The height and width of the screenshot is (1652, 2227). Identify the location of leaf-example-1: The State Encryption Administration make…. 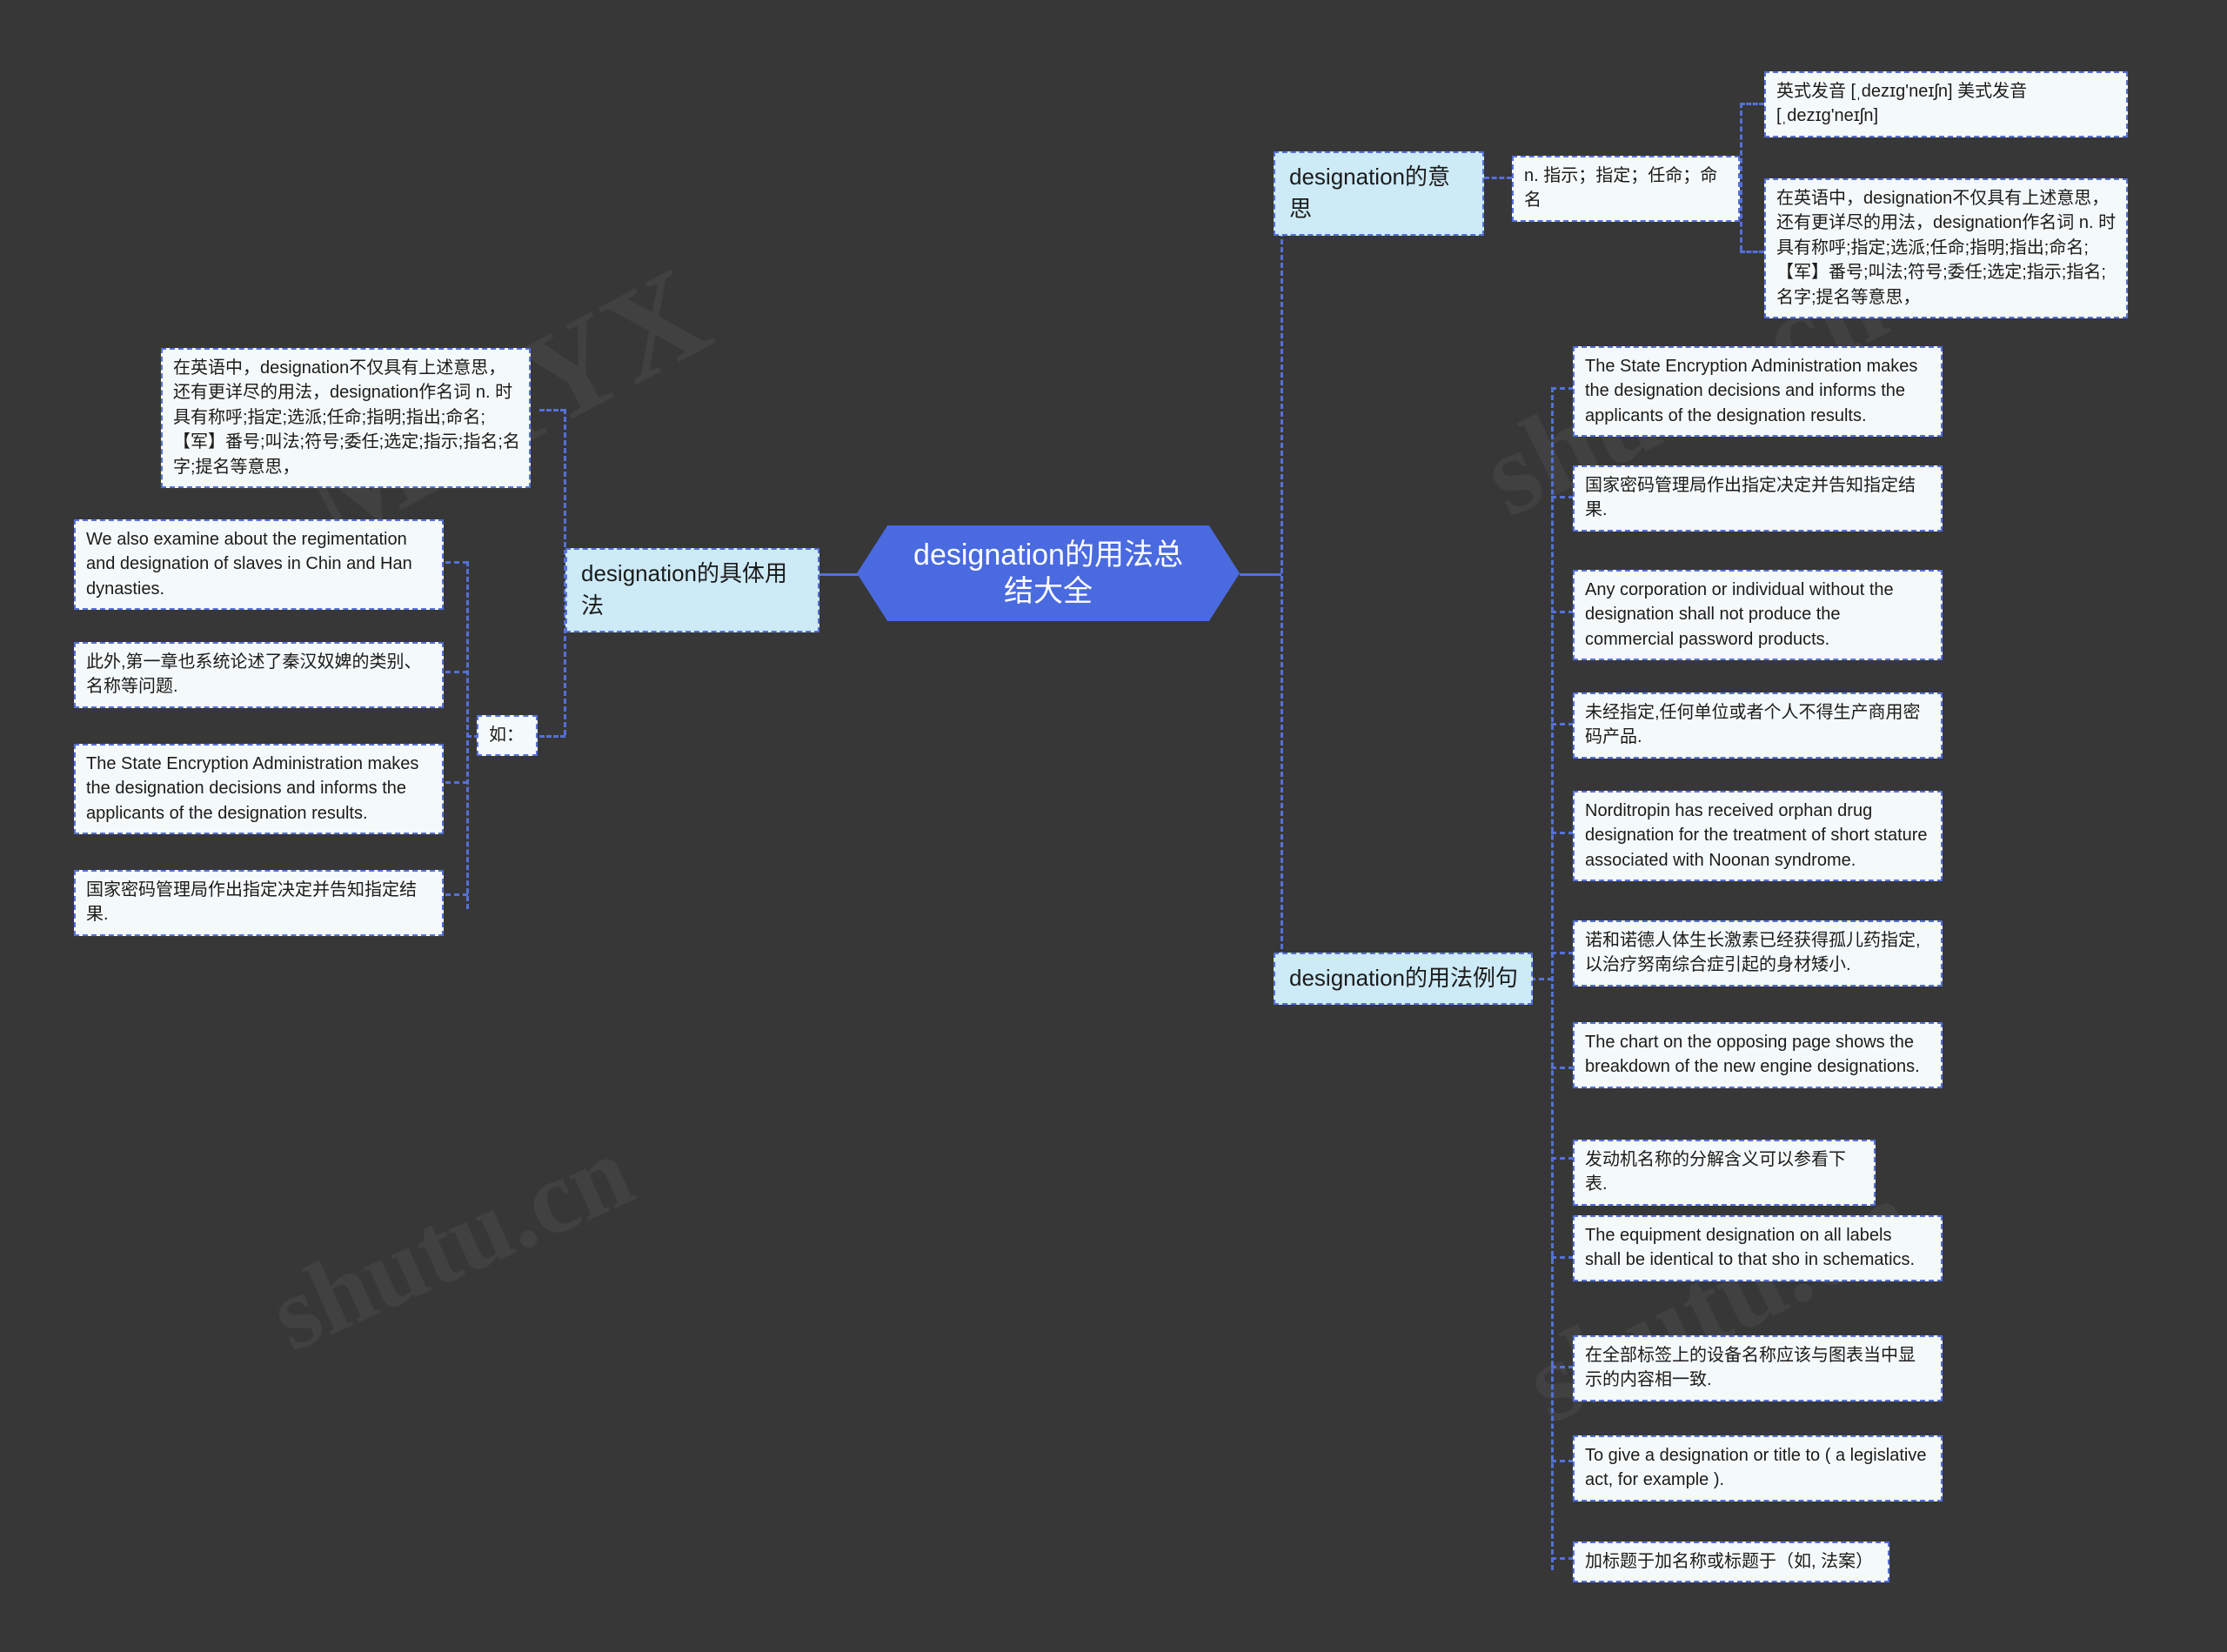
(1758, 392).